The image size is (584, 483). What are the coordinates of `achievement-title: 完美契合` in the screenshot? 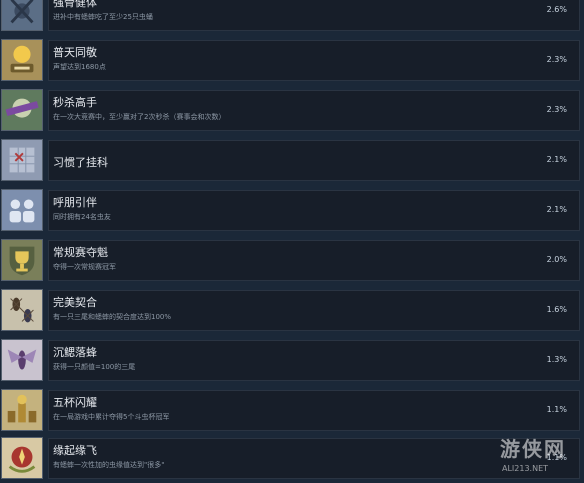 It's located at (75, 302).